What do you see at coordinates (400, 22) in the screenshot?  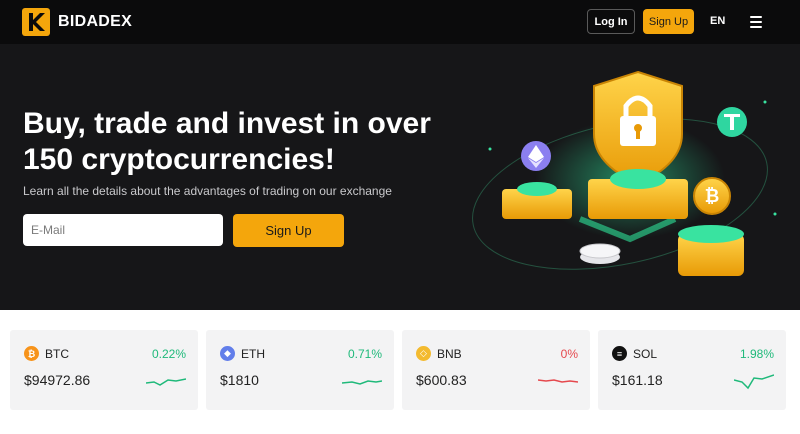 I see `top-navbar: BIDADEX Log In Sign Up EN` at bounding box center [400, 22].